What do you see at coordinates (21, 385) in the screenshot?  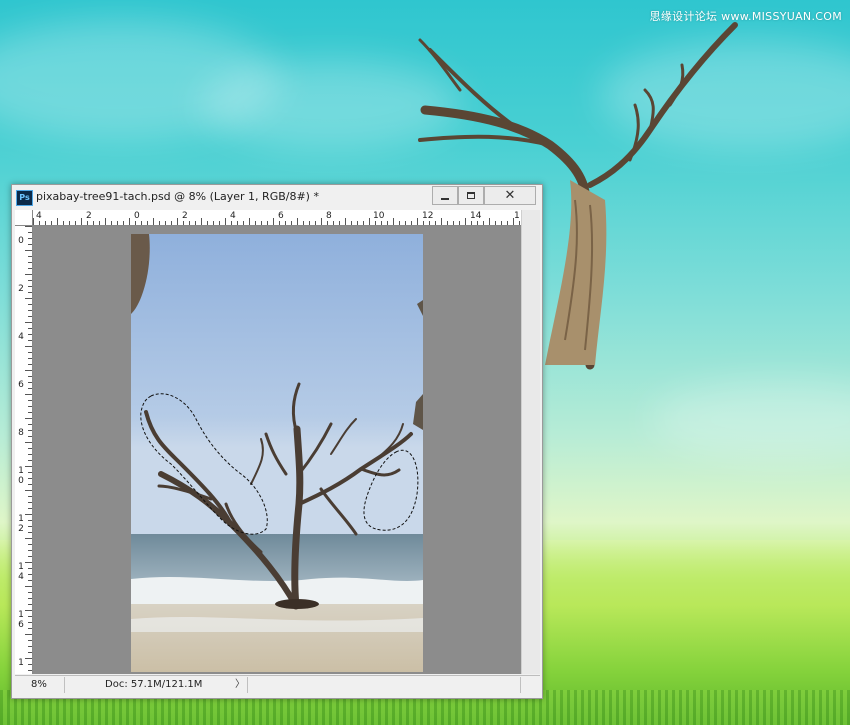 I see `ruler-label: 6` at bounding box center [21, 385].